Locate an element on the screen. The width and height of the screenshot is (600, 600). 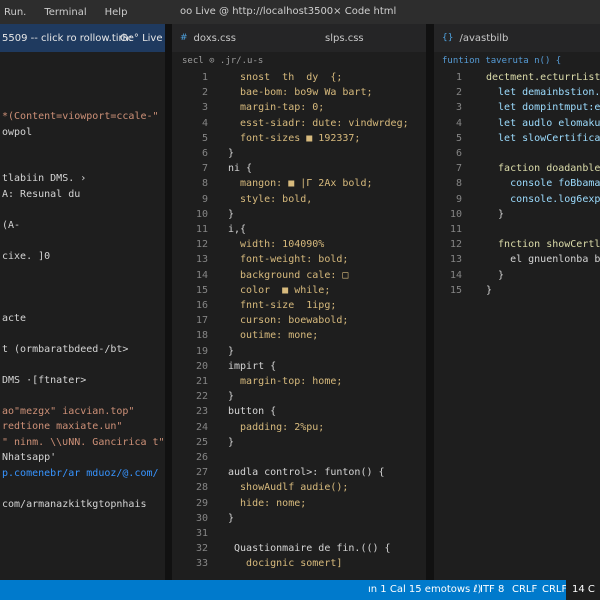
line-number: 25 is located at coordinates (201, 442).